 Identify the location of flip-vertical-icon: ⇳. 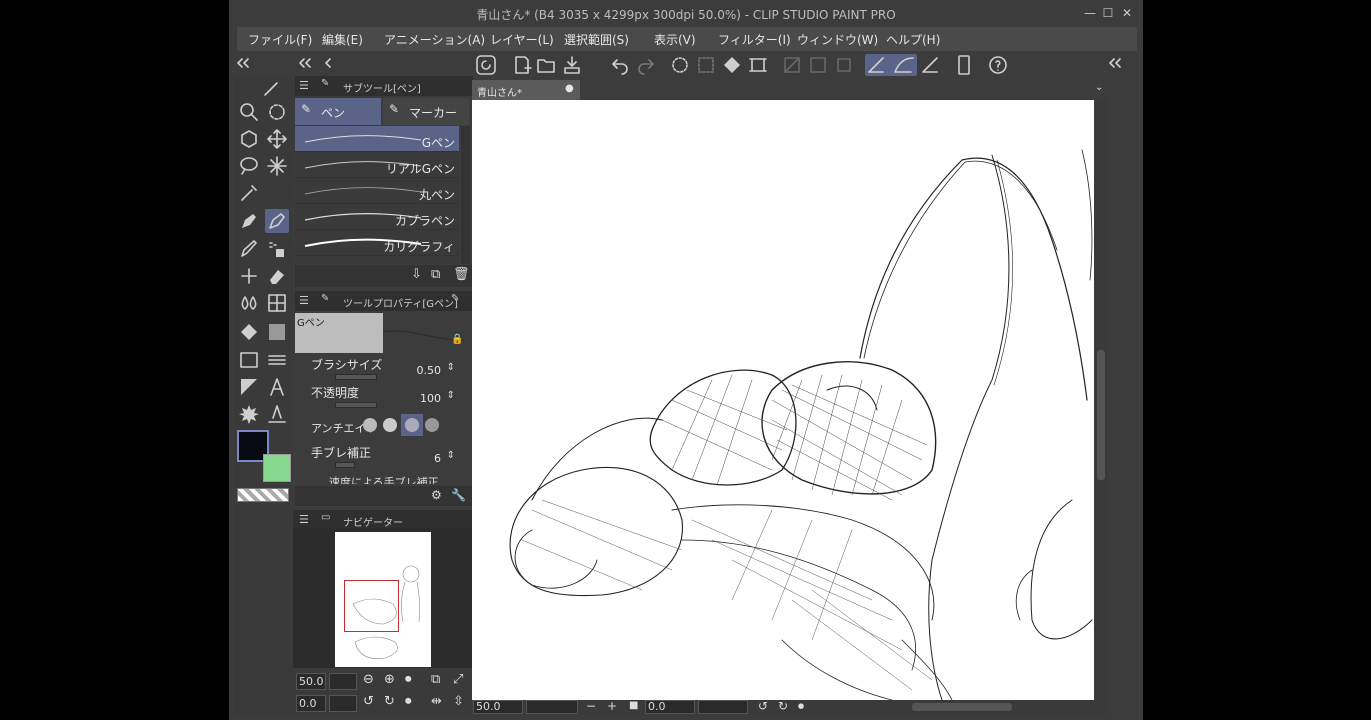
(458, 701).